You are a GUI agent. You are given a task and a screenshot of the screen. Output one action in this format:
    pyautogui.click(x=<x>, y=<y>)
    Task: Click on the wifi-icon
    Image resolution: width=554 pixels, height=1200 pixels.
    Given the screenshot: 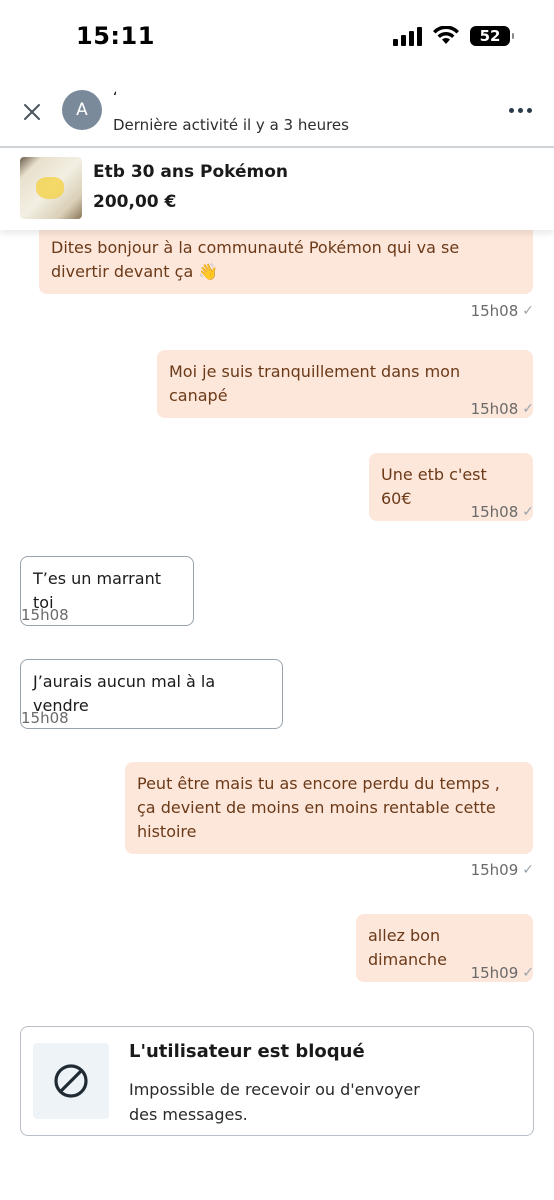 What is the action you would take?
    pyautogui.click(x=446, y=35)
    